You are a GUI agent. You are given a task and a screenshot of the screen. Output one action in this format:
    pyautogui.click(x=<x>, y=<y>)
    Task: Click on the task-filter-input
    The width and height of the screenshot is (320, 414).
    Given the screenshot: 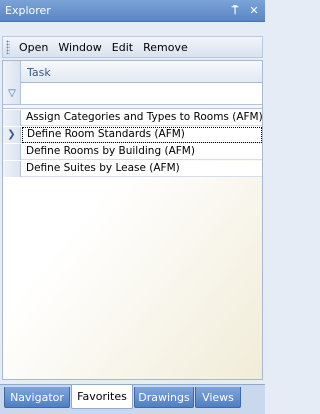 What is the action you would take?
    pyautogui.click(x=142, y=93)
    